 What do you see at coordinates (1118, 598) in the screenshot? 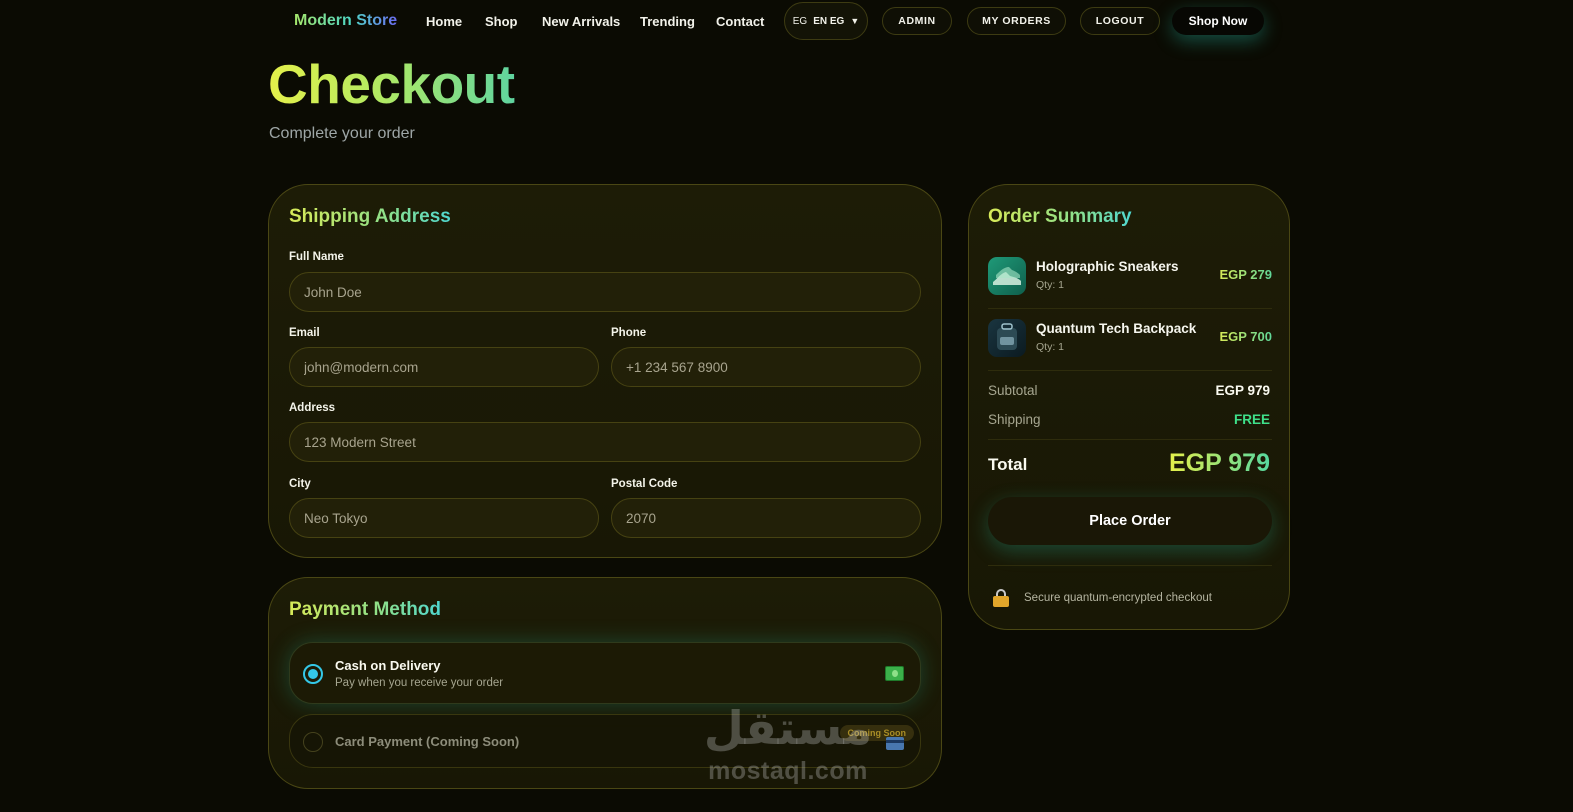
I see `secure-checkout-text: Secure quantum-encrypted checkout` at bounding box center [1118, 598].